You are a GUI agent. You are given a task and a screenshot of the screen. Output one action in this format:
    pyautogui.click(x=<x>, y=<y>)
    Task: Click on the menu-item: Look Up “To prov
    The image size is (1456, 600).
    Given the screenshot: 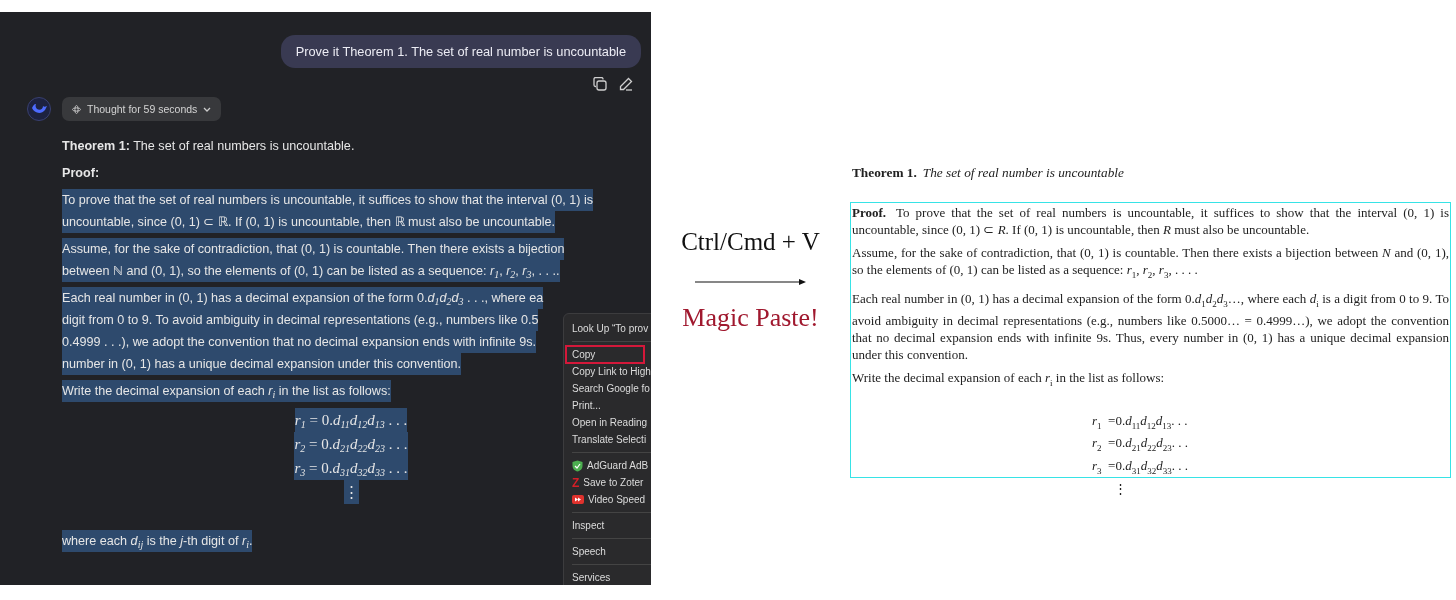 What is the action you would take?
    pyautogui.click(x=607, y=328)
    